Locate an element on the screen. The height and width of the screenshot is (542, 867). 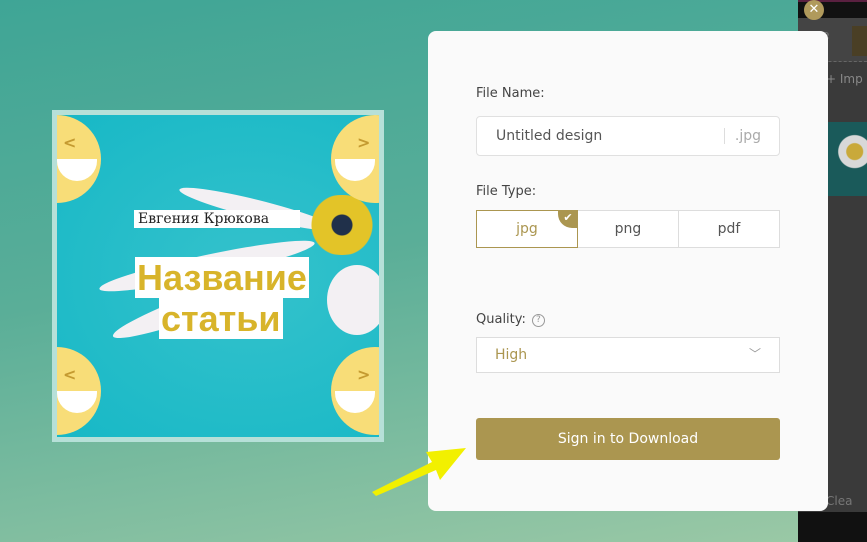
check-icon: ✔ is located at coordinates (568, 219).